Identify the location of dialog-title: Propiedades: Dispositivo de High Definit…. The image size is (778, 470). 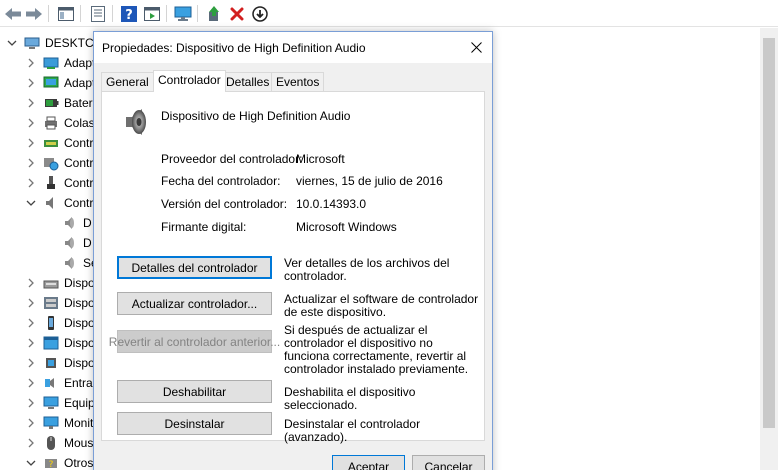
(234, 48).